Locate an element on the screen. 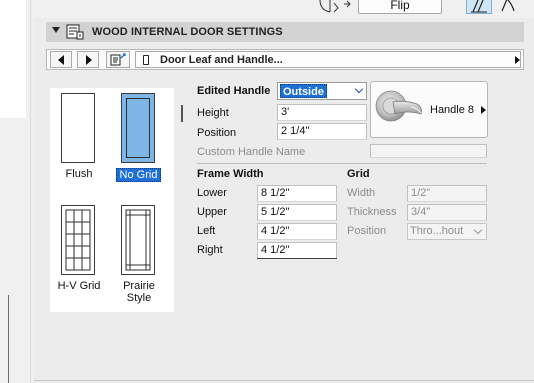 This screenshot has height=383, width=534. left-separator is located at coordinates (30, 191).